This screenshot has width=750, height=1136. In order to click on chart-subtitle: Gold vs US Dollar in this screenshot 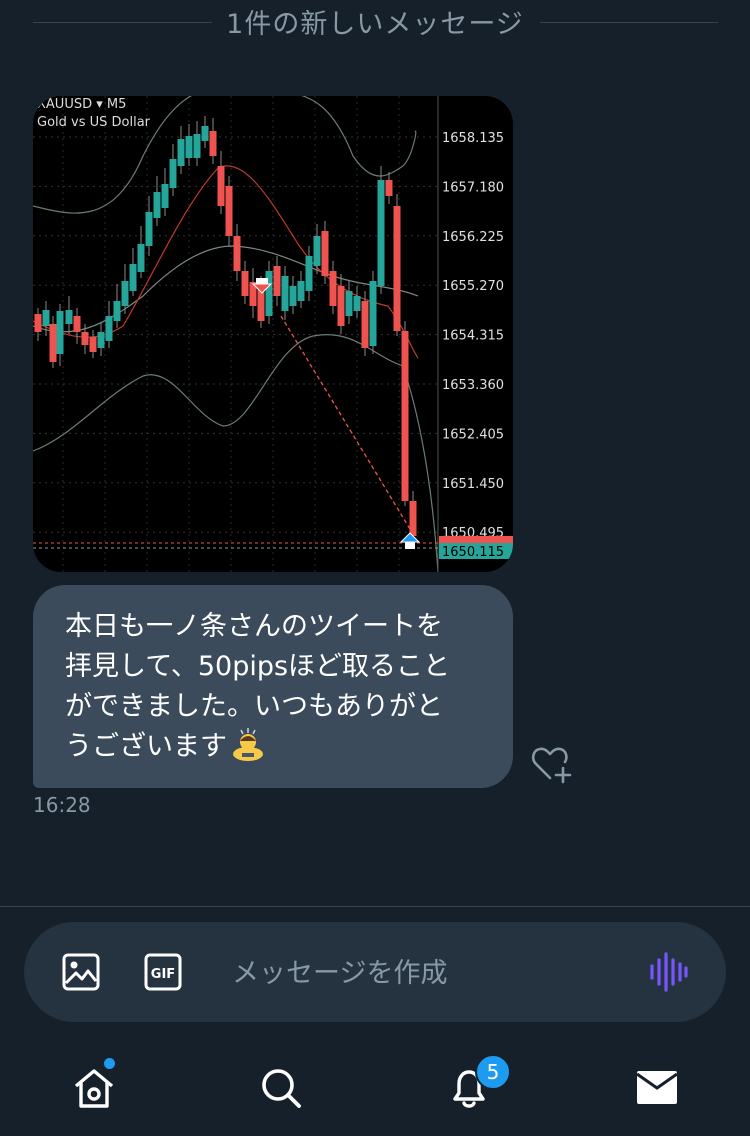, I will do `click(94, 122)`.